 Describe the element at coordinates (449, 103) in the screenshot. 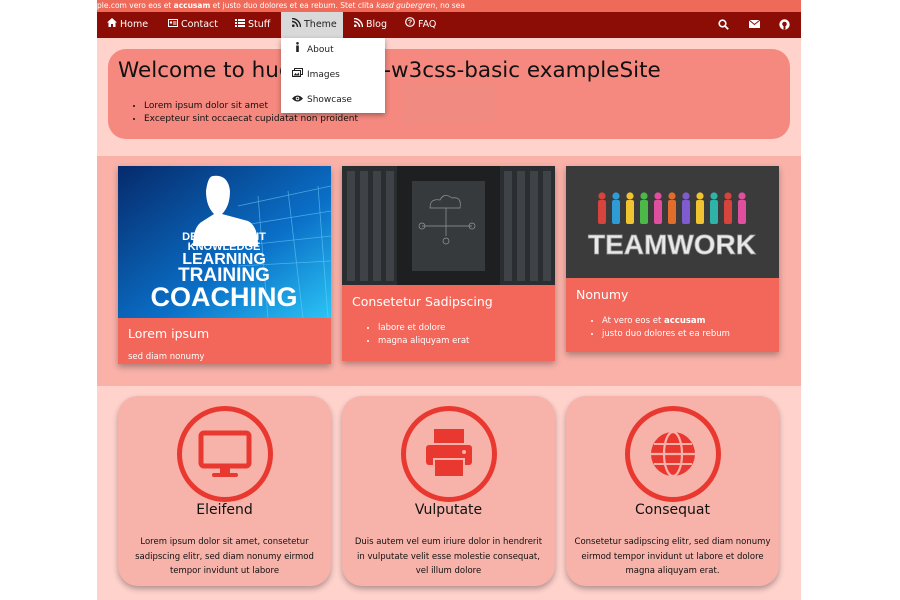

I see `hero-background-image` at that location.